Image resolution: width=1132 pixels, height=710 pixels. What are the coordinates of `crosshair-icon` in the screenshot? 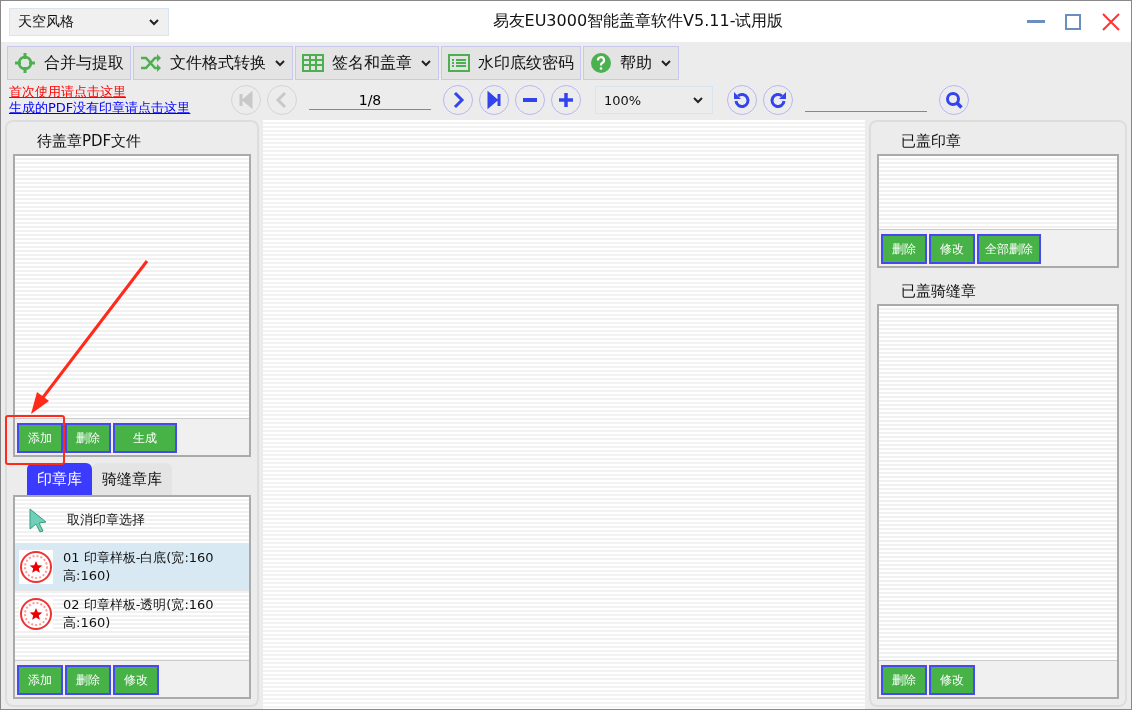 It's located at (25, 63).